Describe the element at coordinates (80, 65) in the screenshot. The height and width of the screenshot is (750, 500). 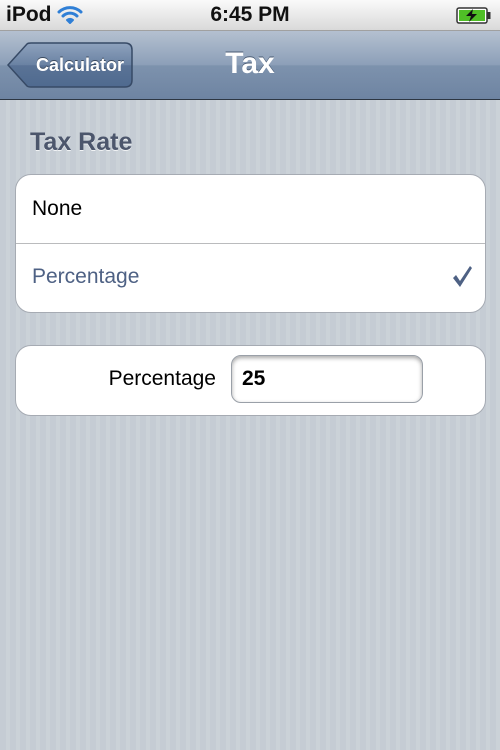
I see `back-button-label: Calculator` at that location.